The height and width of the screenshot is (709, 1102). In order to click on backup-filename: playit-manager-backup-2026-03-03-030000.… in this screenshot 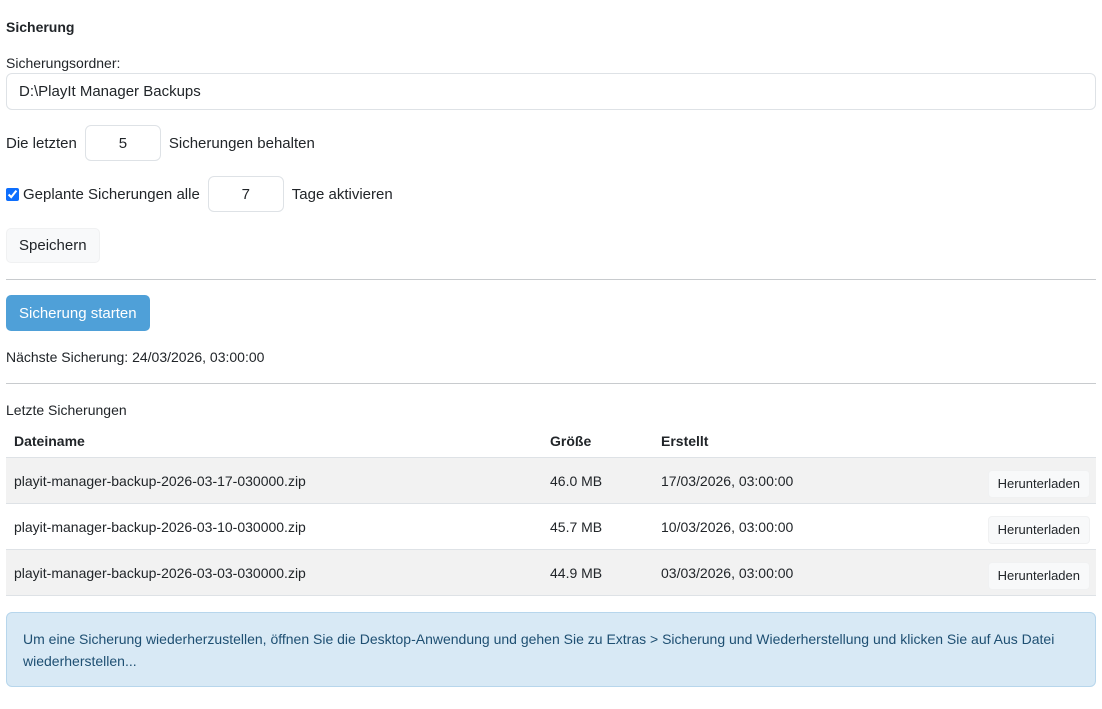, I will do `click(274, 572)`.